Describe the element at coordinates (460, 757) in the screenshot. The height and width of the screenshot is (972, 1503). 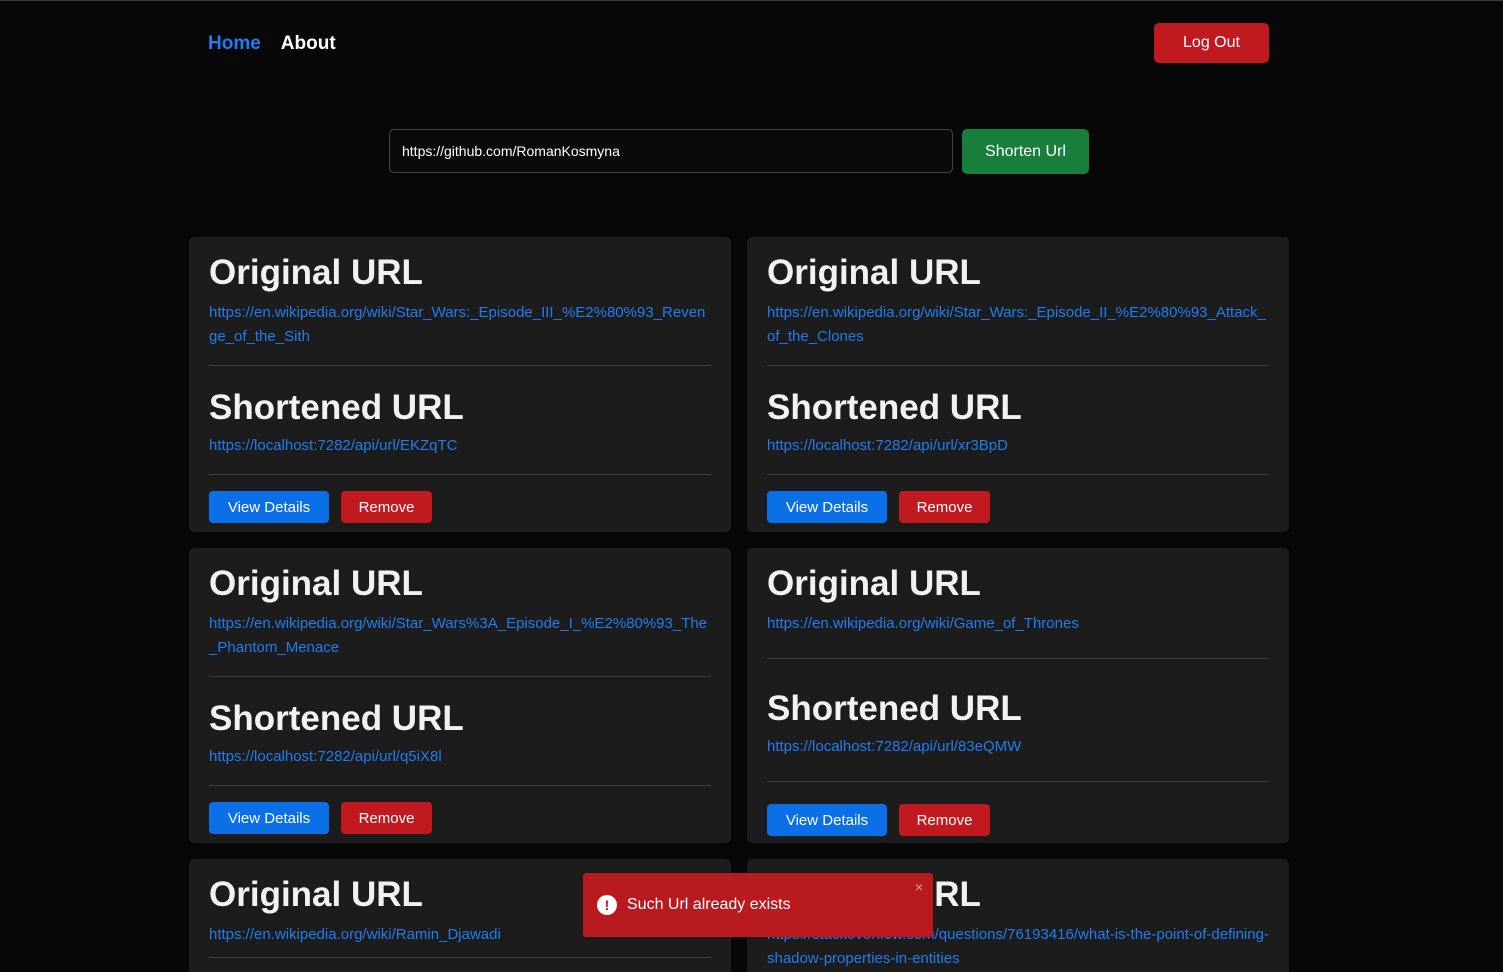
I see `shortened-url-link: https://localhost:7282/api/url/q5iX8l` at that location.